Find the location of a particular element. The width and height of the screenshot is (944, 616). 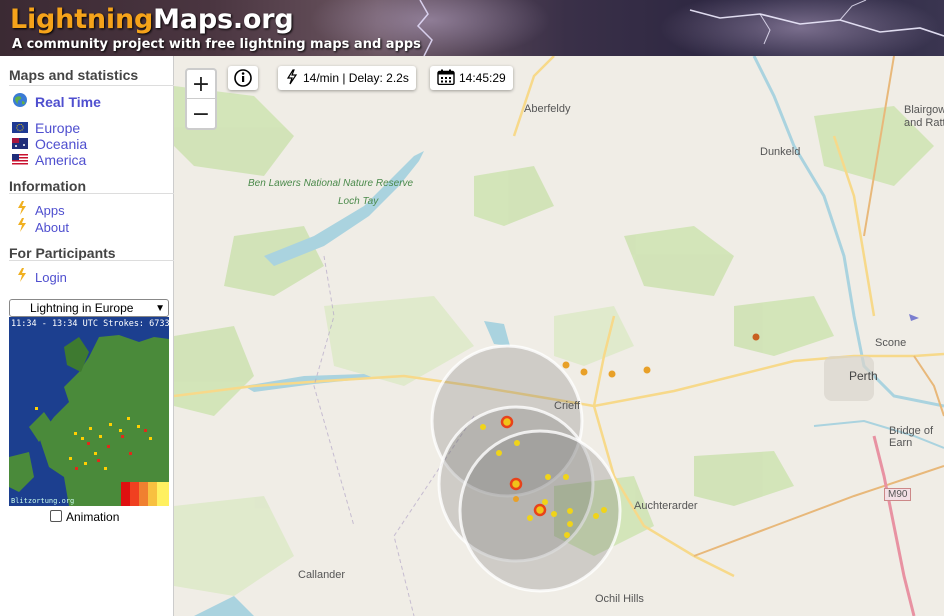

animation-toggle: Animation is located at coordinates (84, 517).